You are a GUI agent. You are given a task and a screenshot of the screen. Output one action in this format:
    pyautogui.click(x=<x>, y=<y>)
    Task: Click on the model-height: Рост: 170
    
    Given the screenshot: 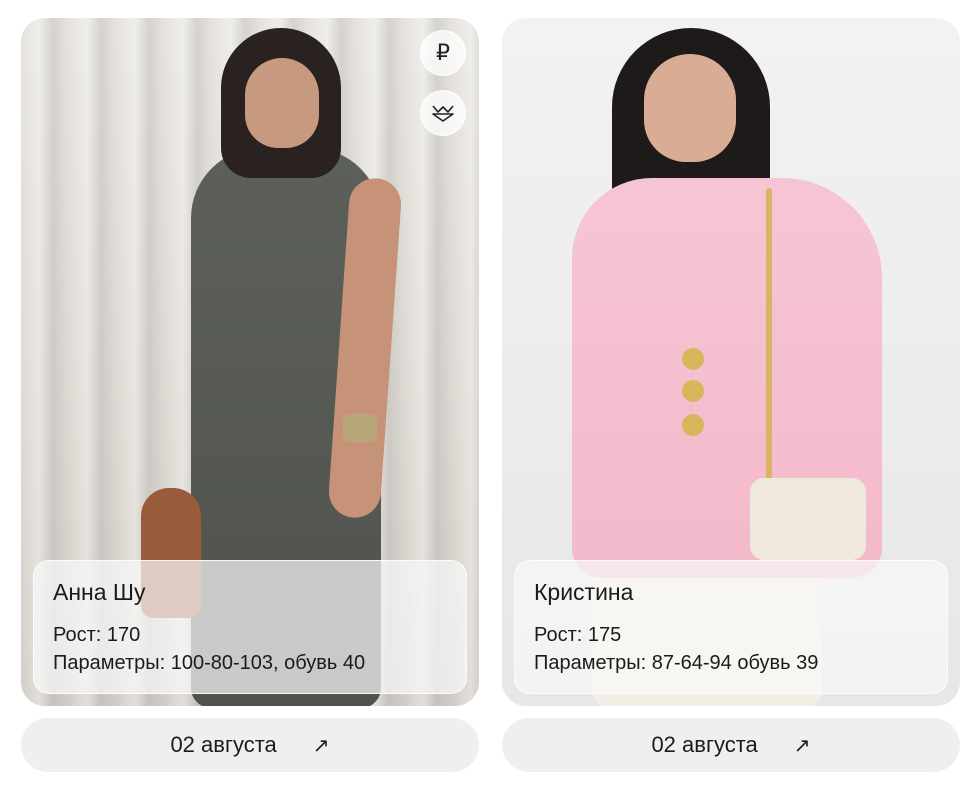 What is the action you would take?
    pyautogui.click(x=97, y=635)
    